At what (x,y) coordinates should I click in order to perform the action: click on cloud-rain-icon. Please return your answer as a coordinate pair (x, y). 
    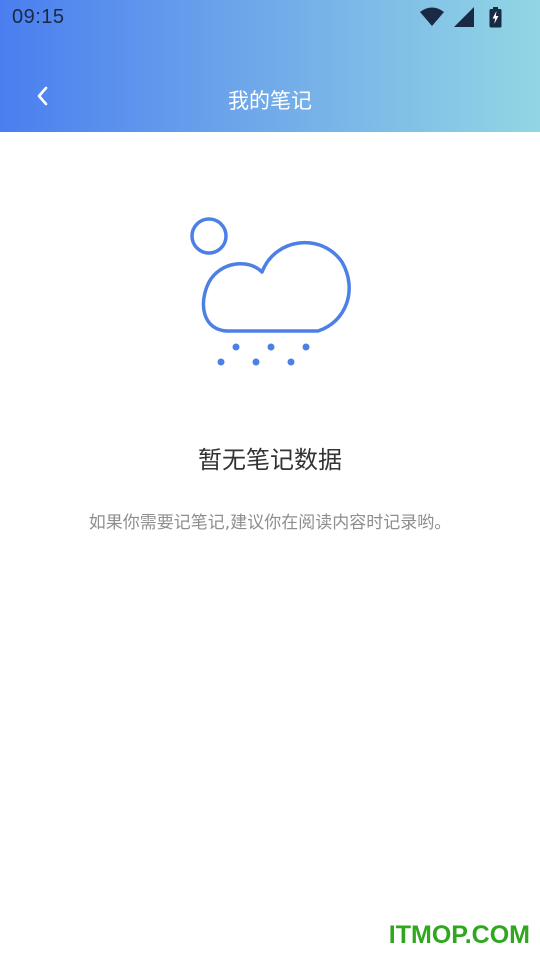
    Looking at the image, I should click on (270, 291).